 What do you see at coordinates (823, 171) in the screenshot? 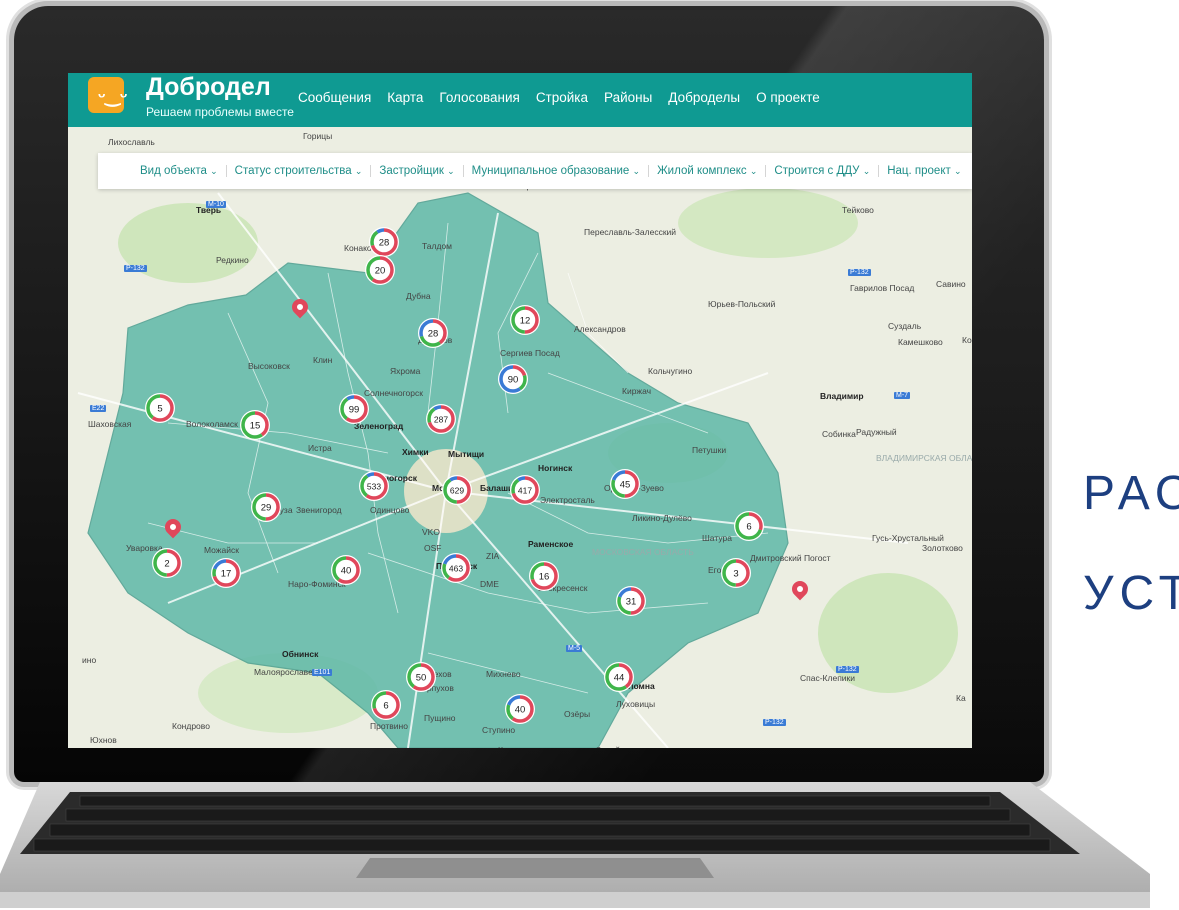
I see `filter-ddu: Строится с ДДУ ⌄` at bounding box center [823, 171].